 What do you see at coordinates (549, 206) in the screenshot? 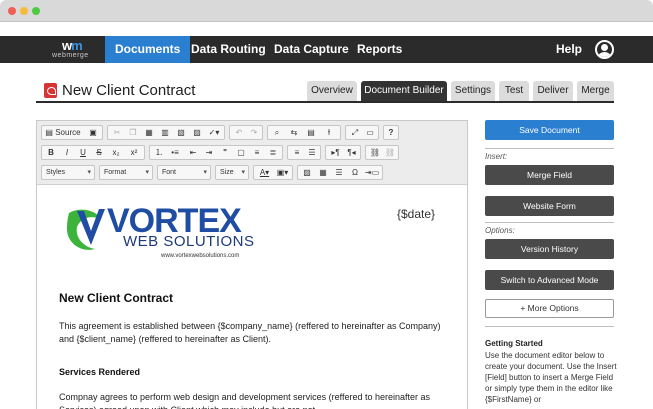
I see `website-form-button: Website Form` at bounding box center [549, 206].